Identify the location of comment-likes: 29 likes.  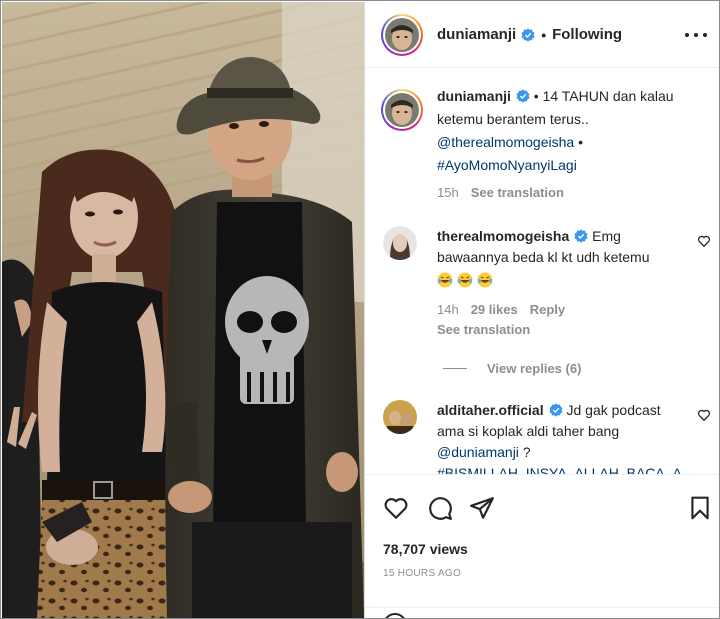
(494, 309).